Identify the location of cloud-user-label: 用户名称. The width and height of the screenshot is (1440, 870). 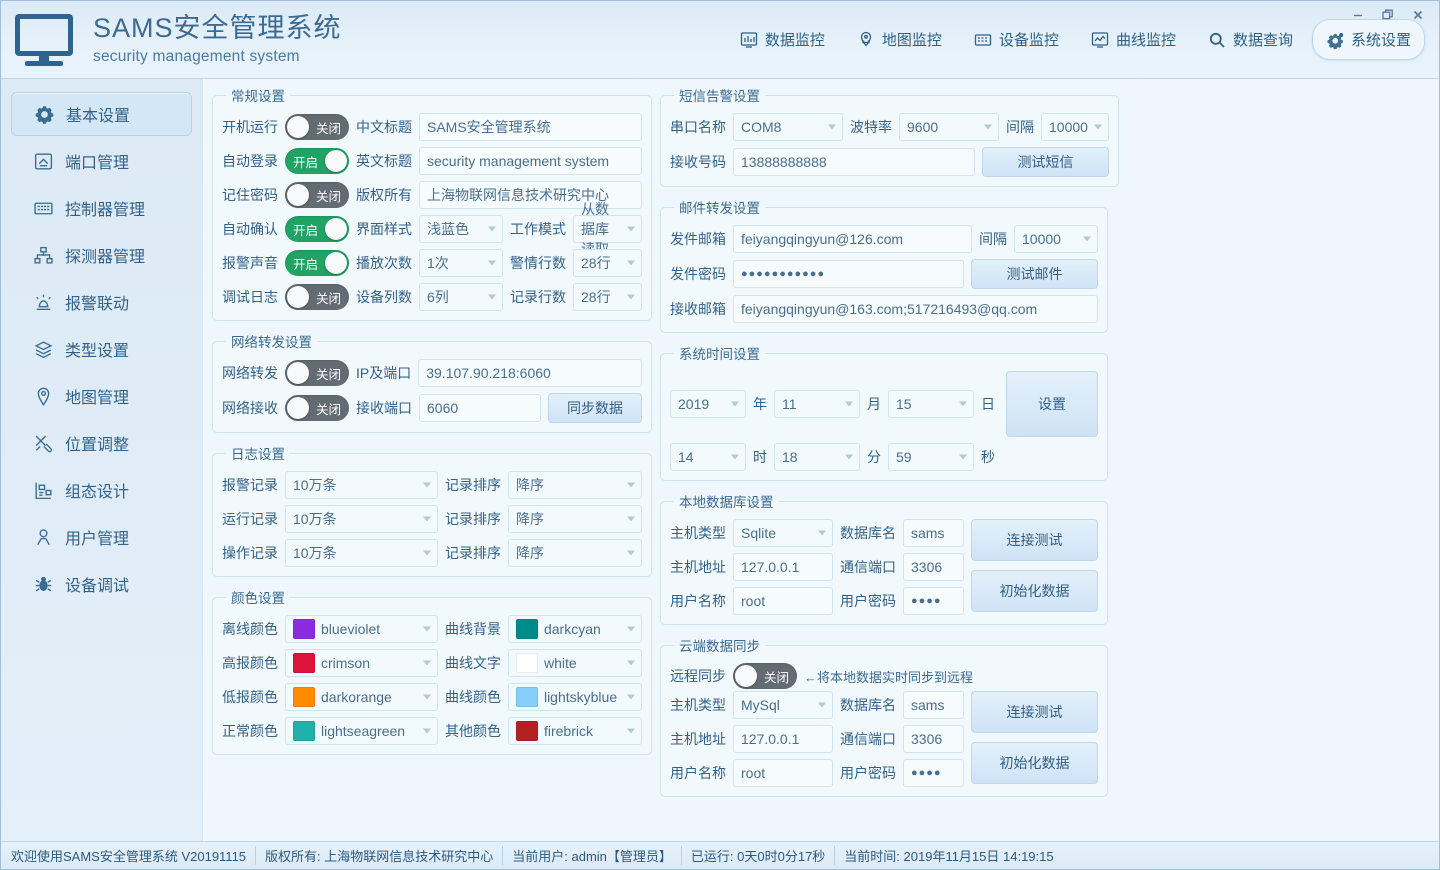
(698, 773).